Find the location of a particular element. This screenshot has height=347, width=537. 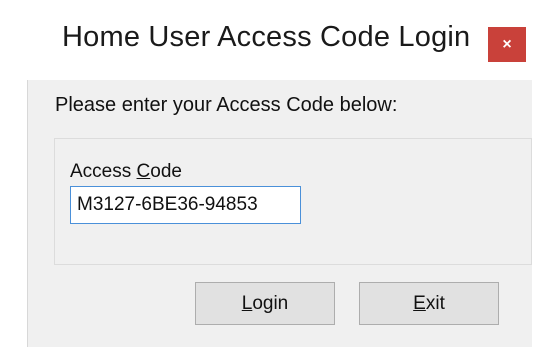

access-code-label: Access Code is located at coordinates (126, 172).